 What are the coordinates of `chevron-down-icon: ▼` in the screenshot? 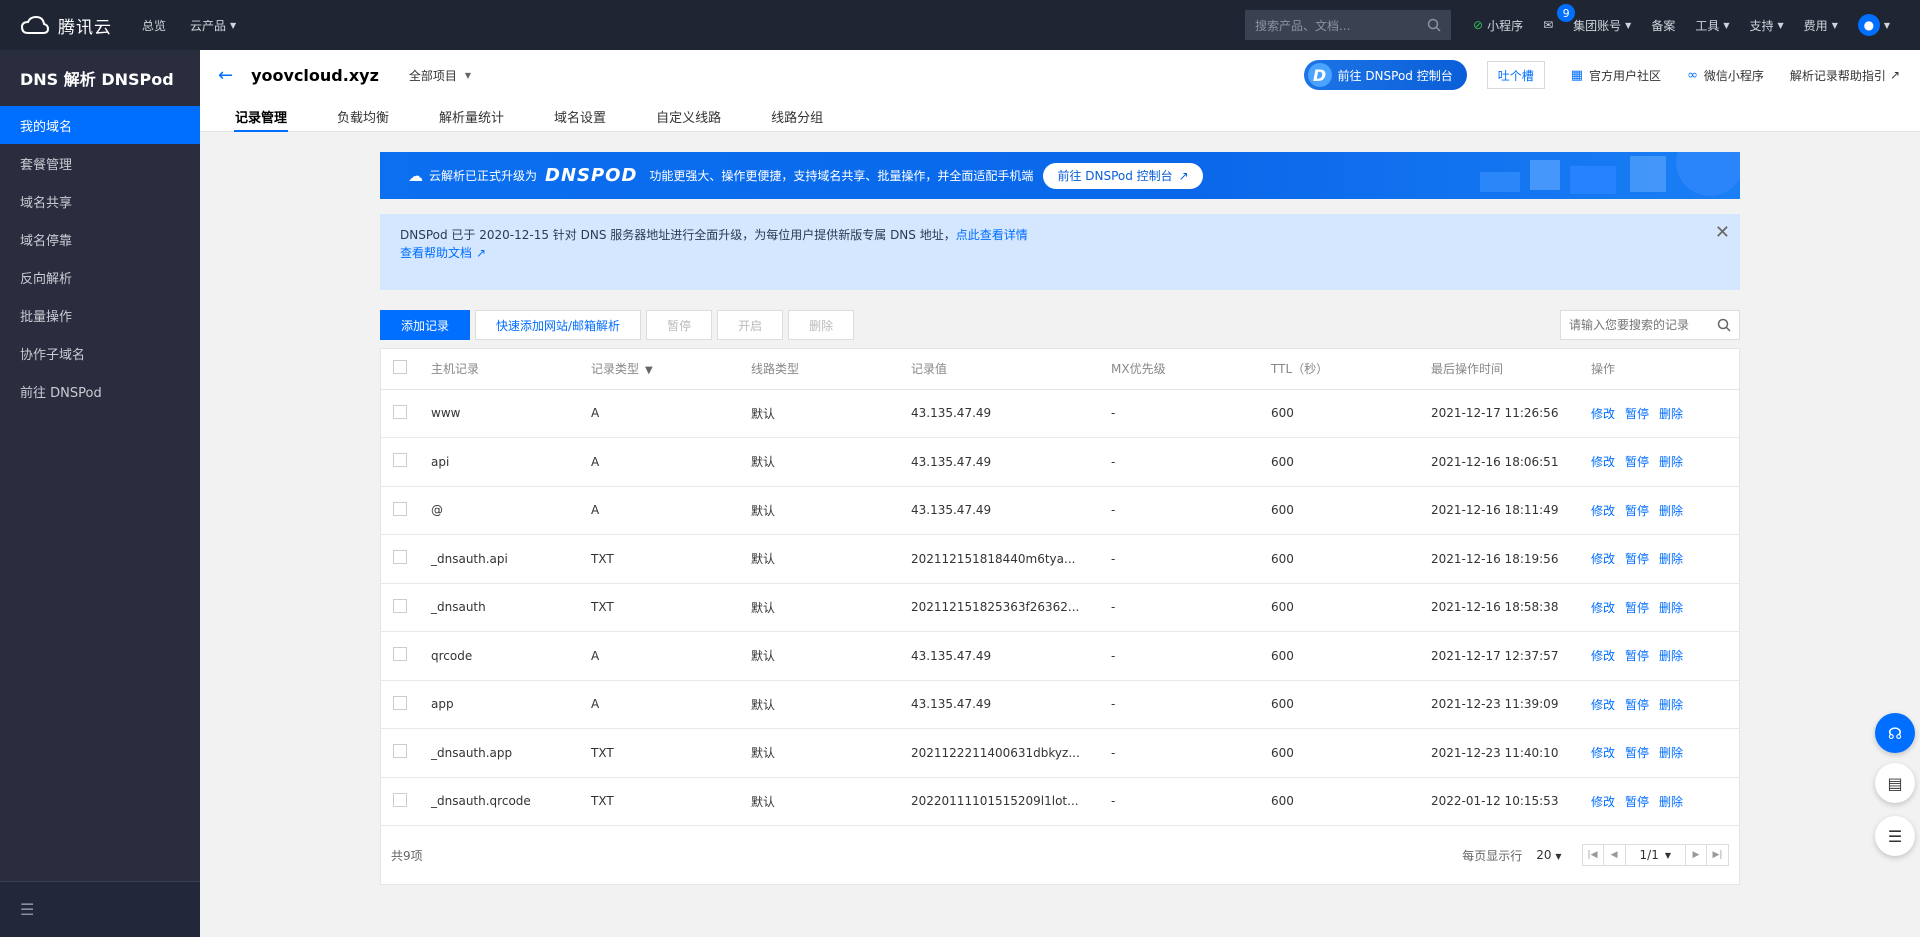 It's located at (1558, 856).